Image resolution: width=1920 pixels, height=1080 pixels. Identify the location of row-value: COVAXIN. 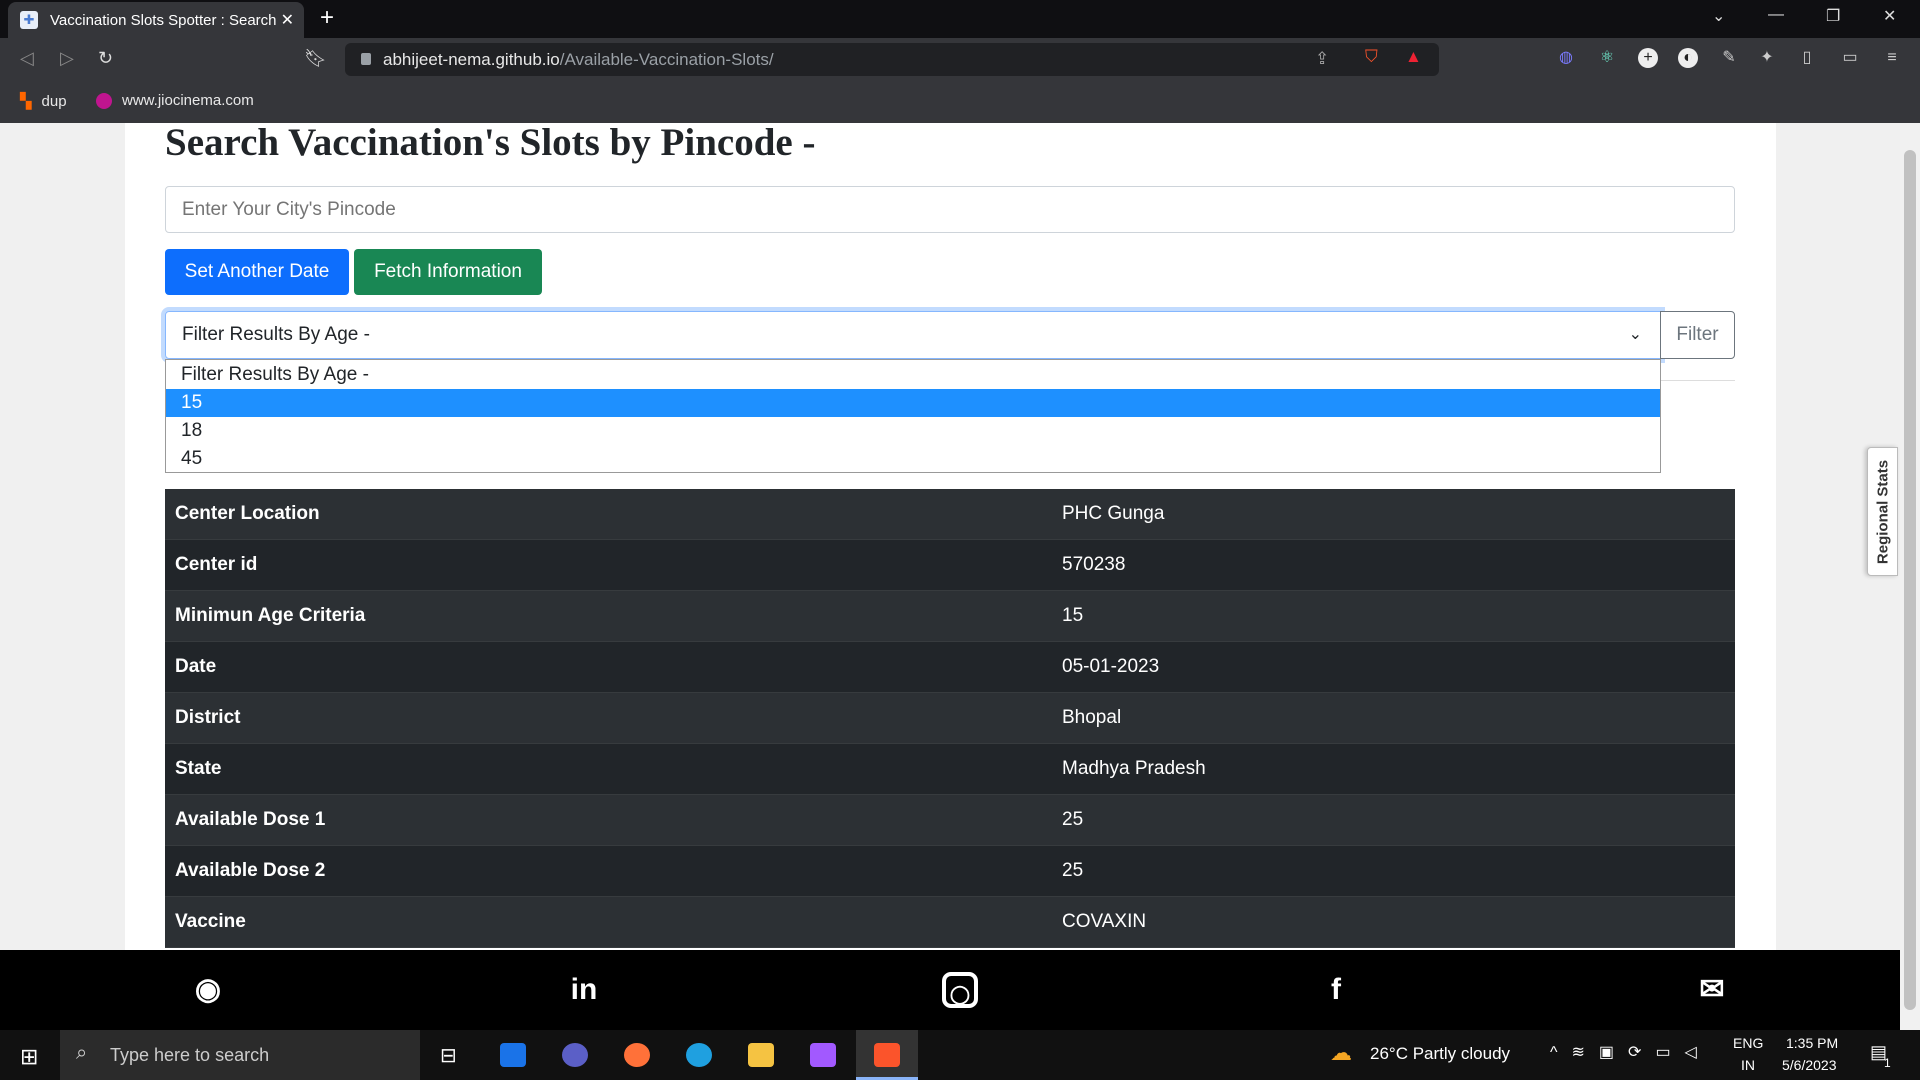
(1104, 921).